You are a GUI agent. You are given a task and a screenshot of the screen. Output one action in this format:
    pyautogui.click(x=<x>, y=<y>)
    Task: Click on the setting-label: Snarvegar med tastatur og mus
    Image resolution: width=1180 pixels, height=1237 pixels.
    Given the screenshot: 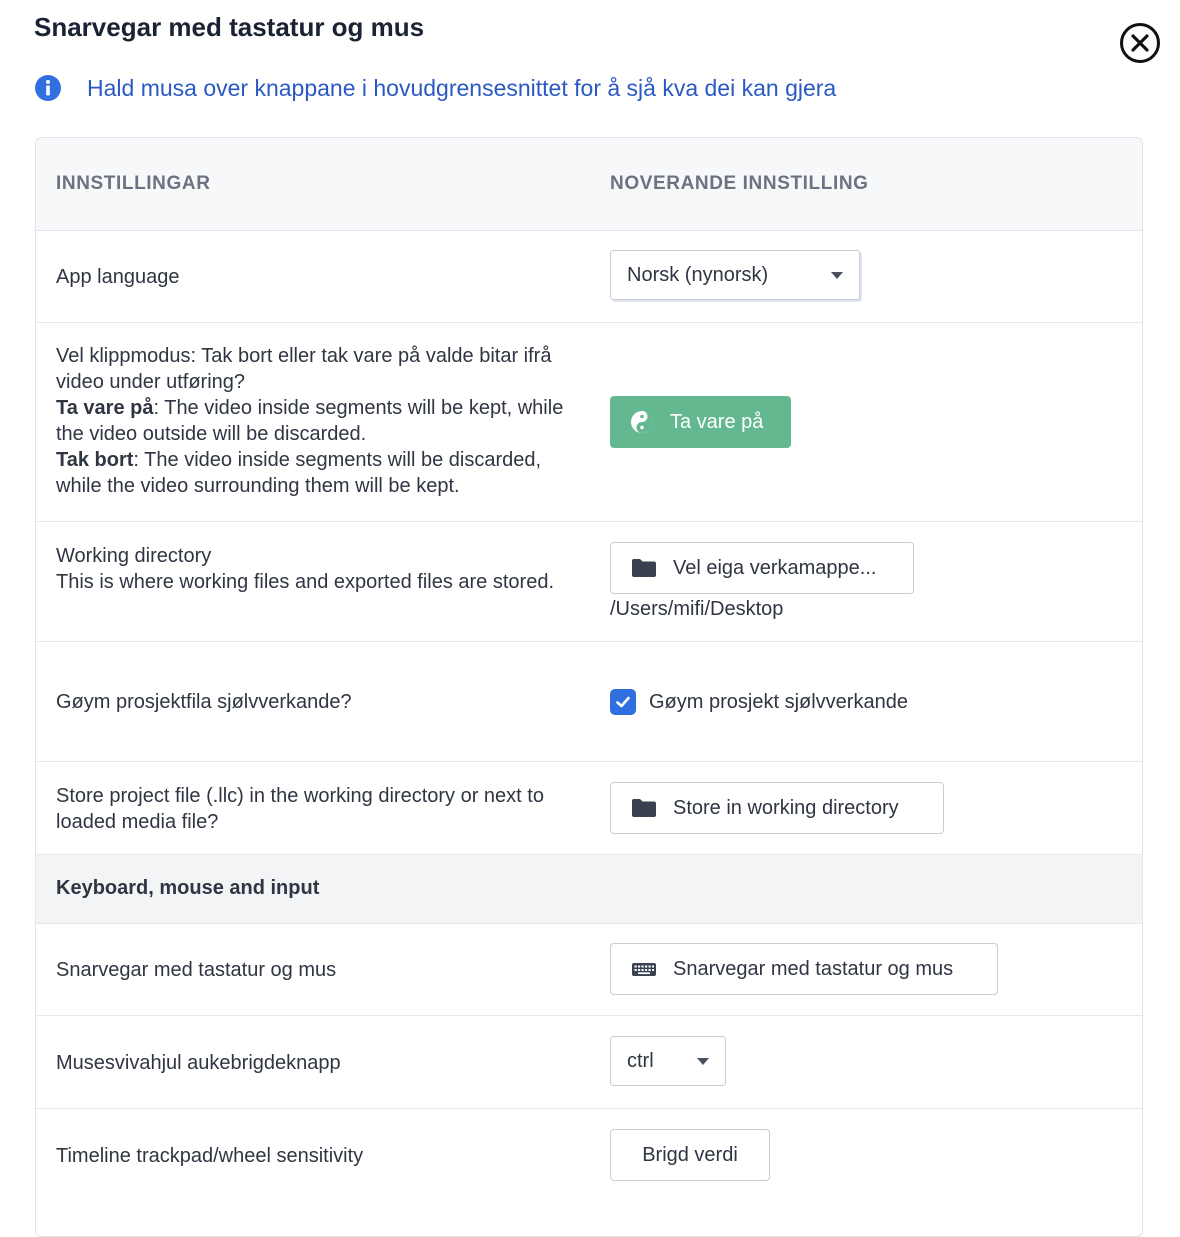 What is the action you would take?
    pyautogui.click(x=196, y=970)
    